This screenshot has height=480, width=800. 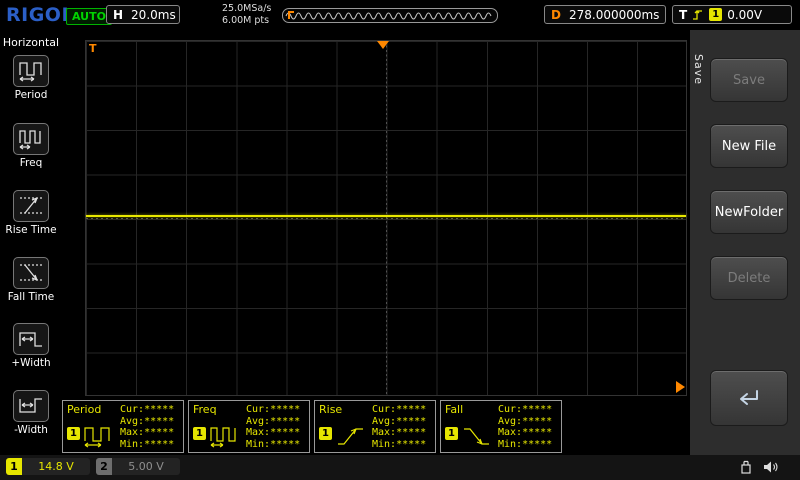 I want to click on menu-item-fall-time: Fall Time, so click(x=31, y=280).